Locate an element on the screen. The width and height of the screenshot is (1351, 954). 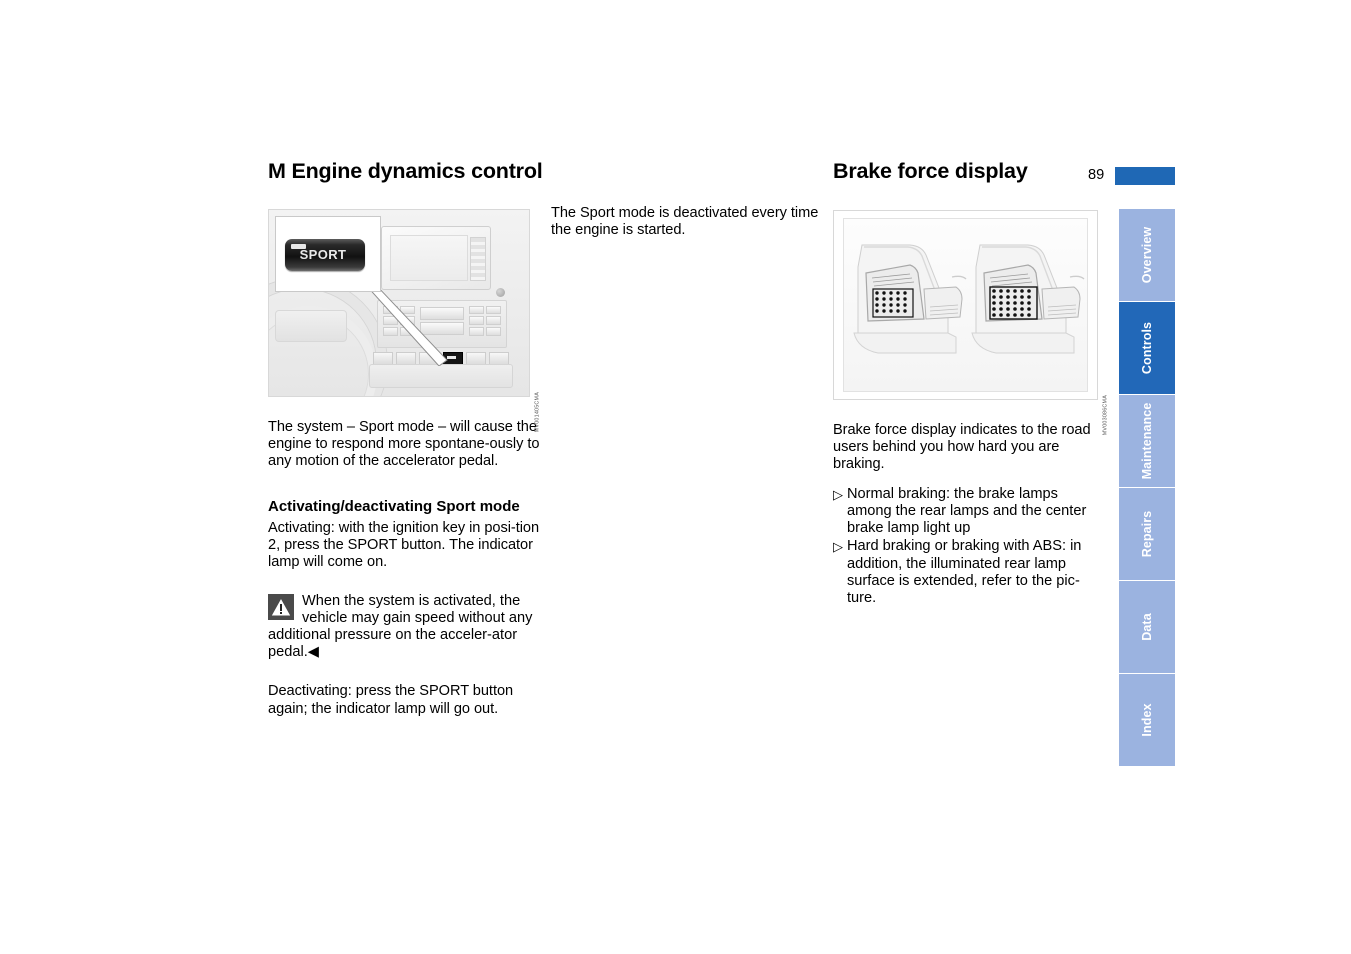
figure-sport-button: SPORT MV001405CMA is located at coordinates (404, 320).